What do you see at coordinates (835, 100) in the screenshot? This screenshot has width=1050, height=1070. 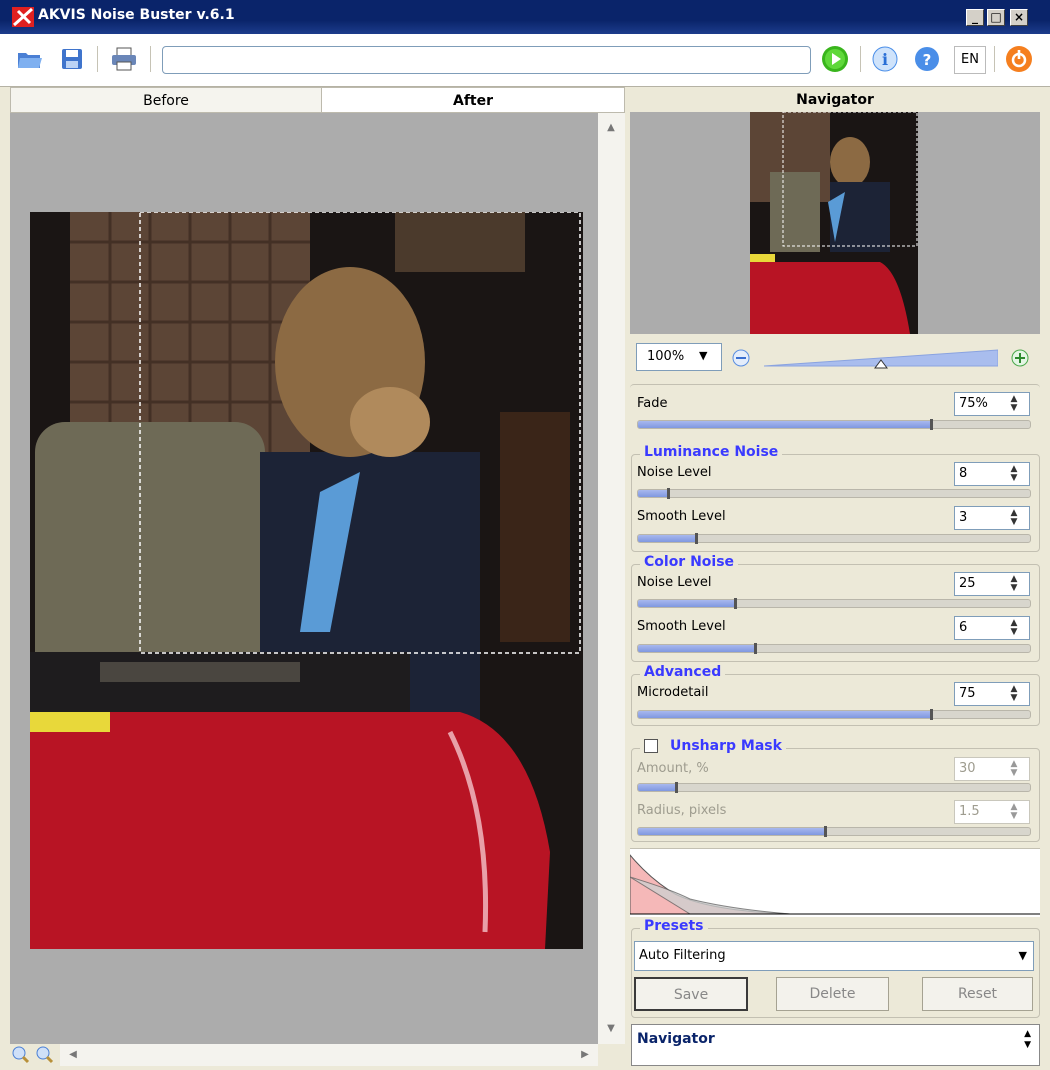 I see `navigator-title: Navigator` at bounding box center [835, 100].